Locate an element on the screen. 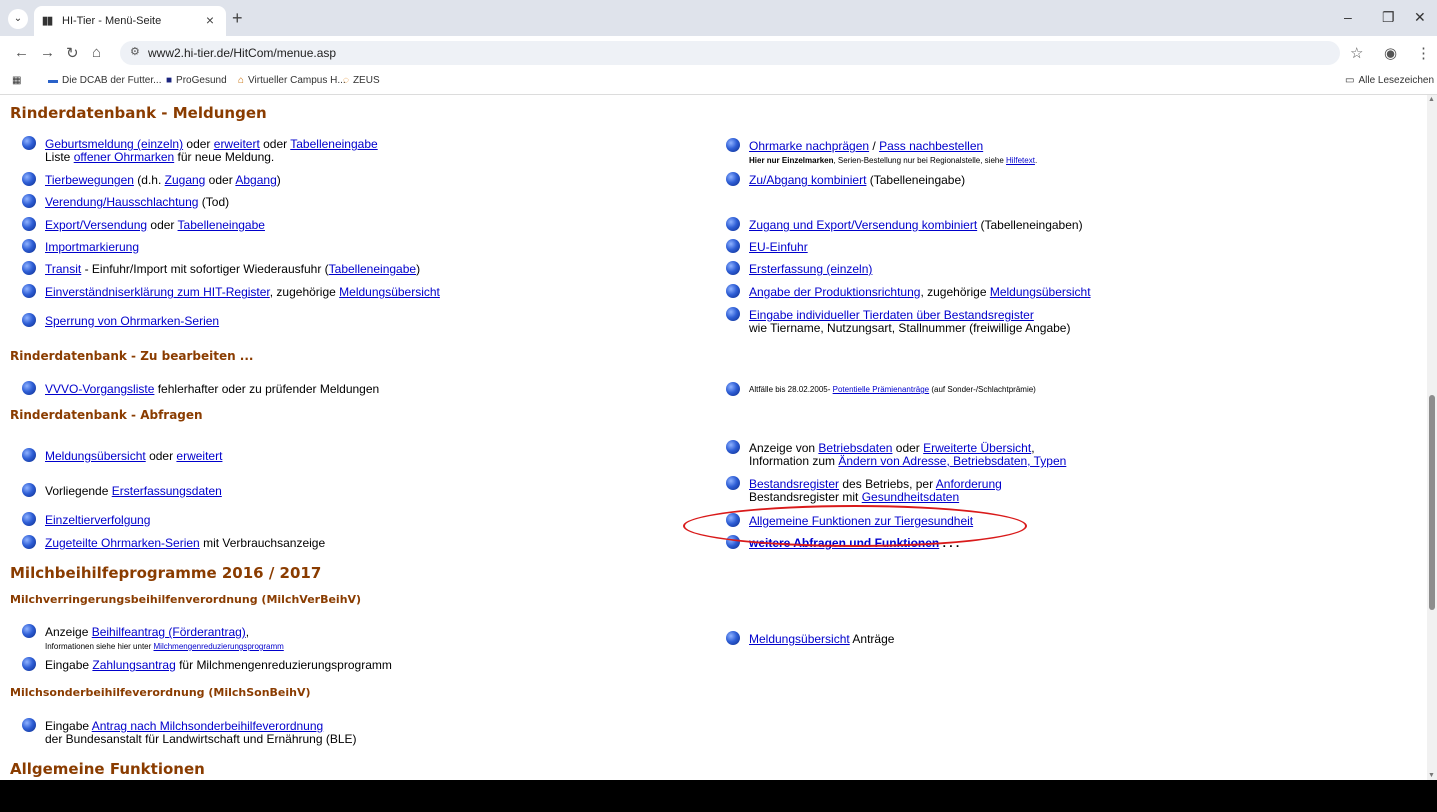 Image resolution: width=1437 pixels, height=812 pixels. close-window-icon: ✕ is located at coordinates (1420, 17).